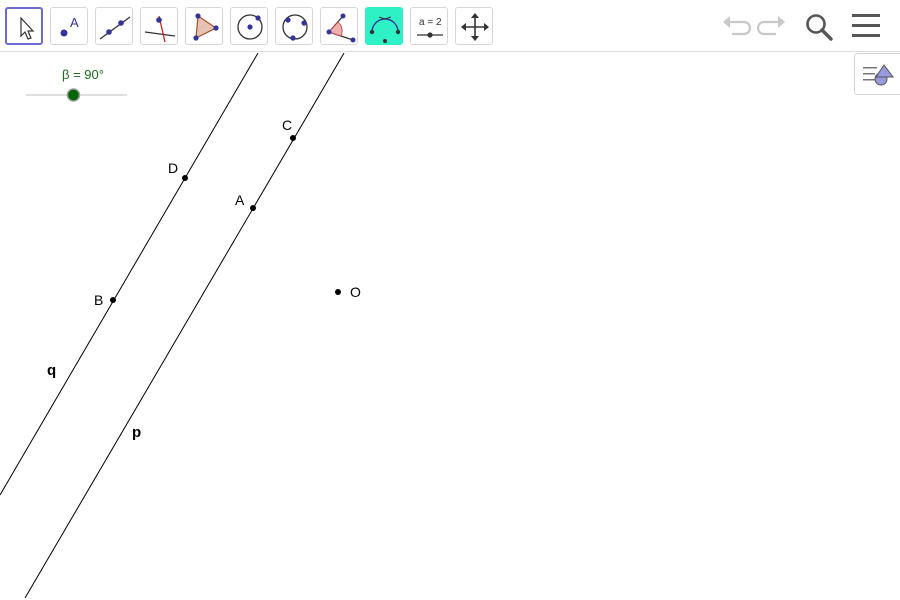  Describe the element at coordinates (137, 432) in the screenshot. I see `line-p-label: p` at that location.